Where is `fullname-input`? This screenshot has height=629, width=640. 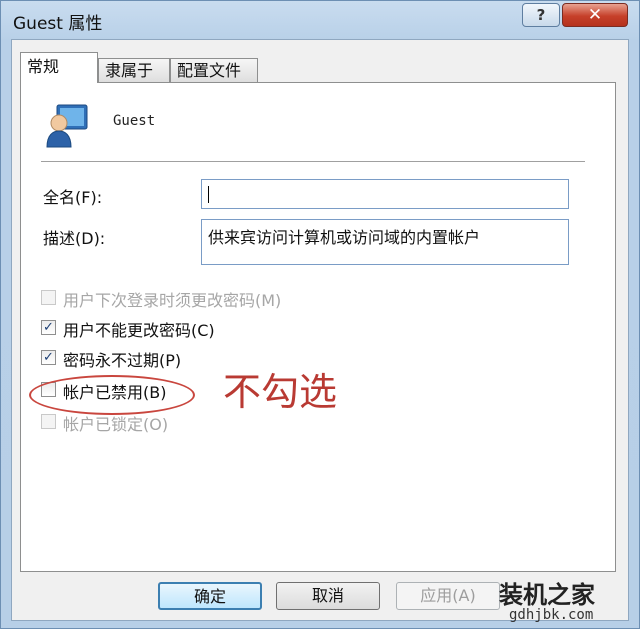
fullname-input is located at coordinates (385, 194).